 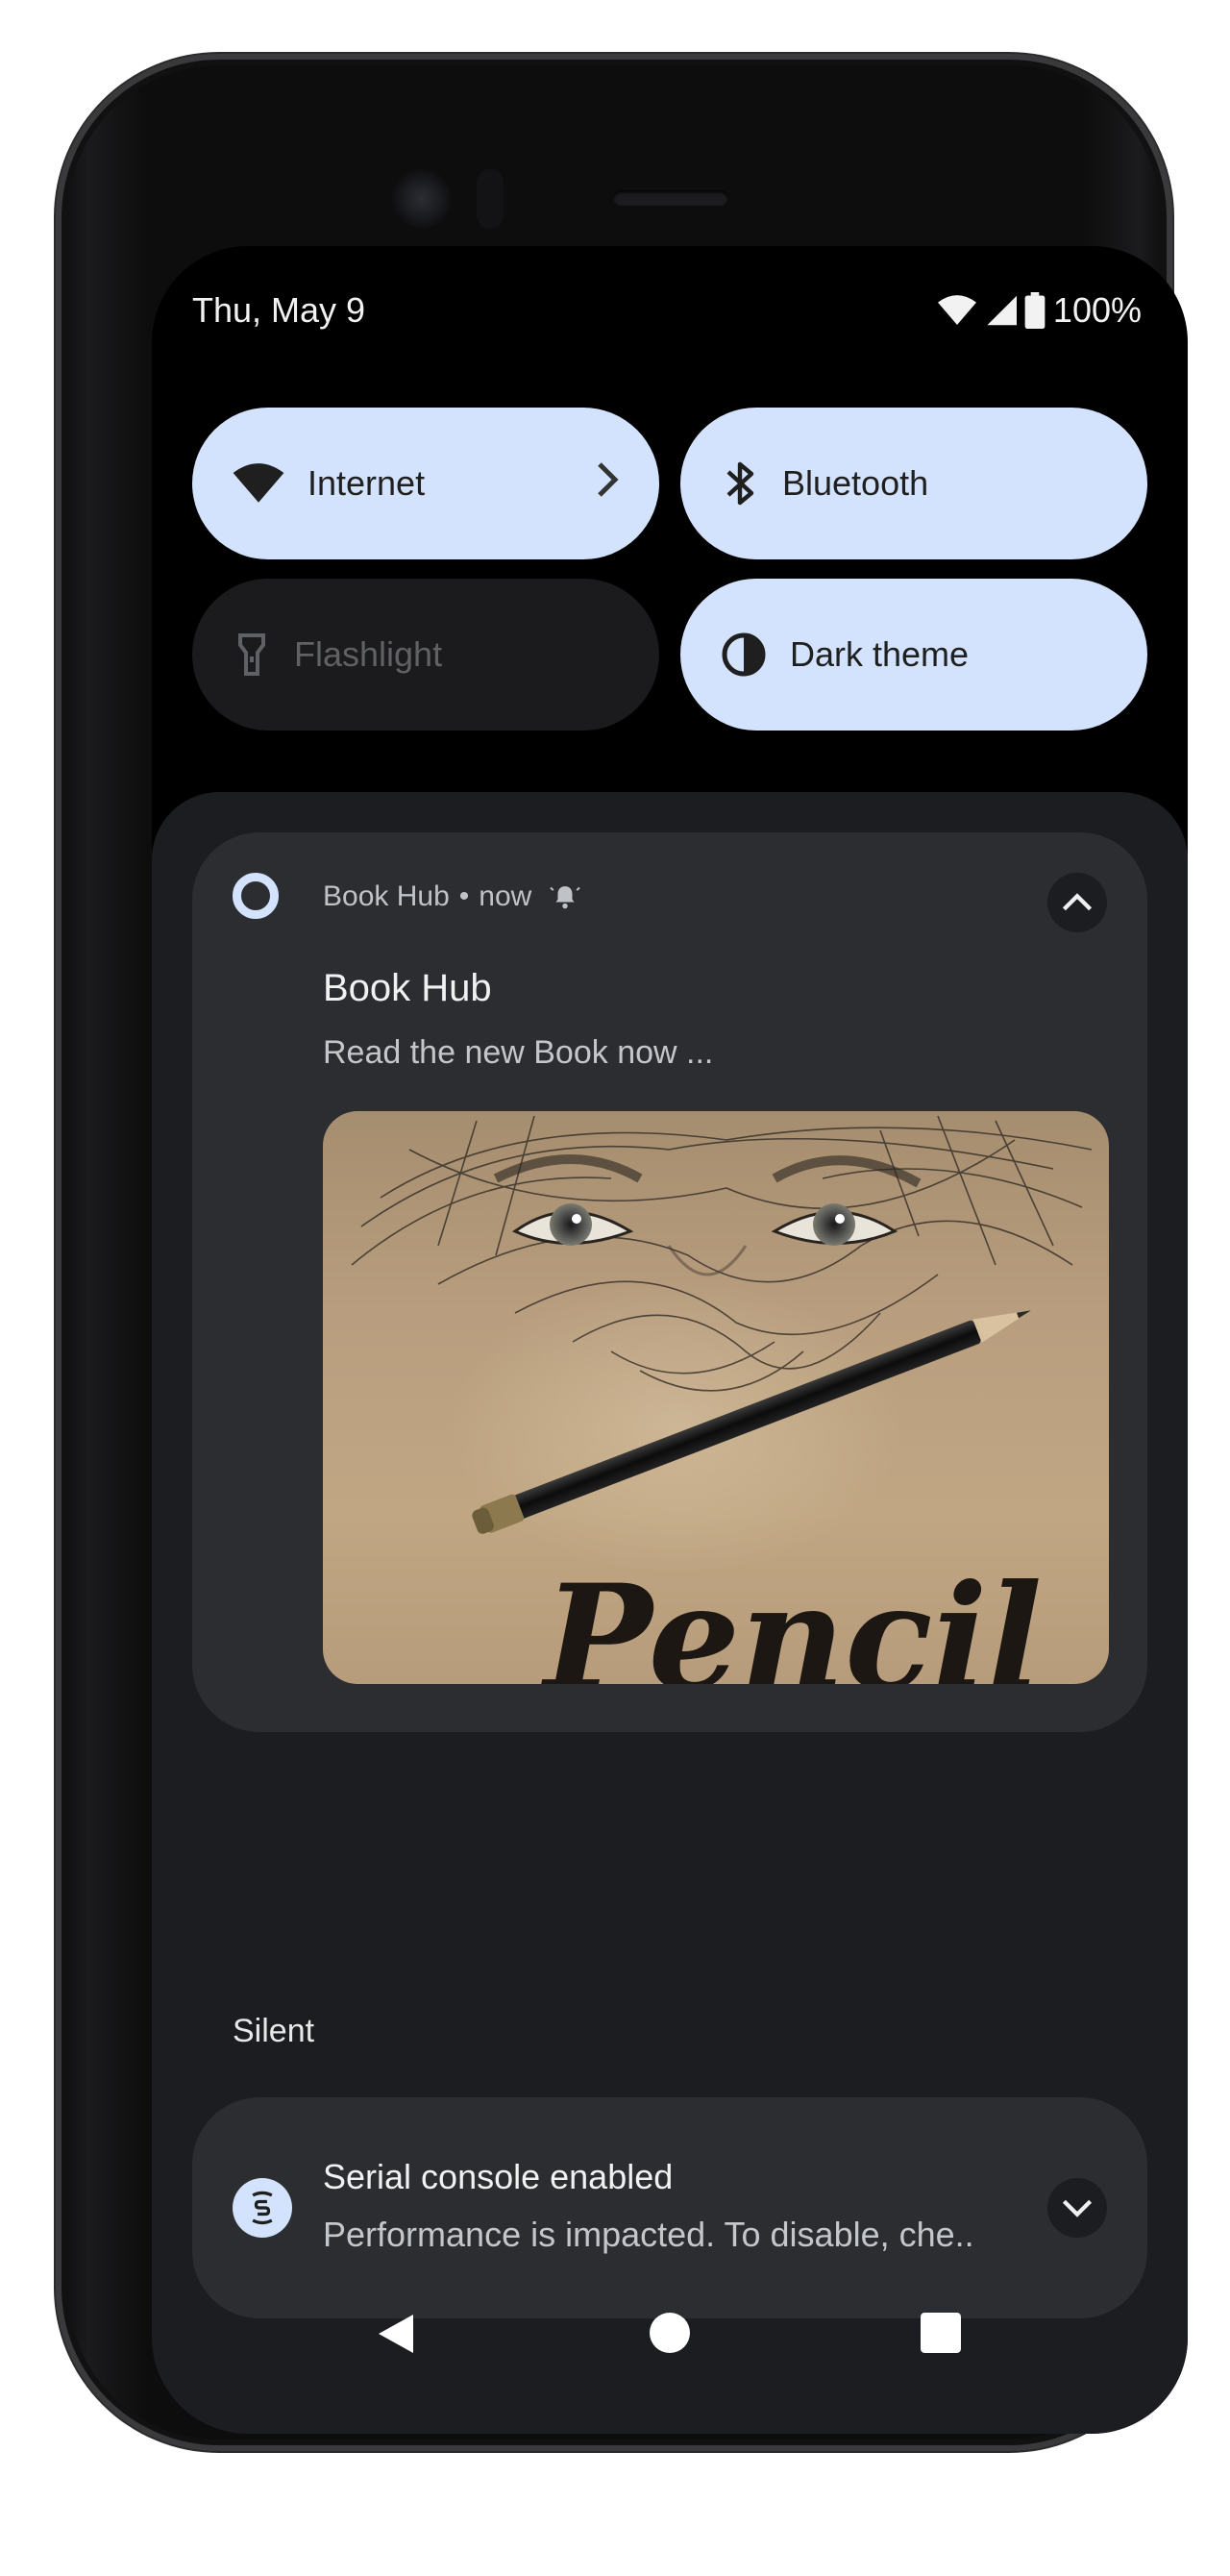 I want to click on tile-flashlight: Flashlight, so click(x=426, y=655).